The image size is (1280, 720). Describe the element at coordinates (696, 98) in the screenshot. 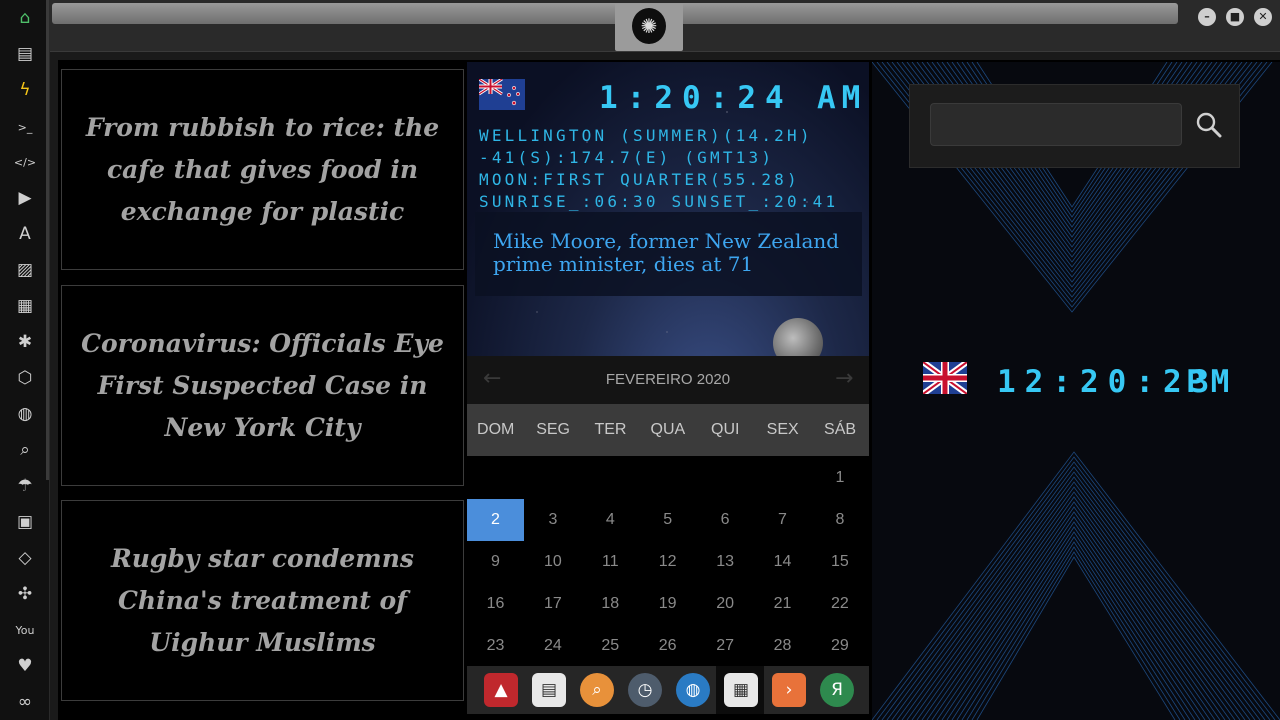

I see `nz-time: 1:20:24` at that location.